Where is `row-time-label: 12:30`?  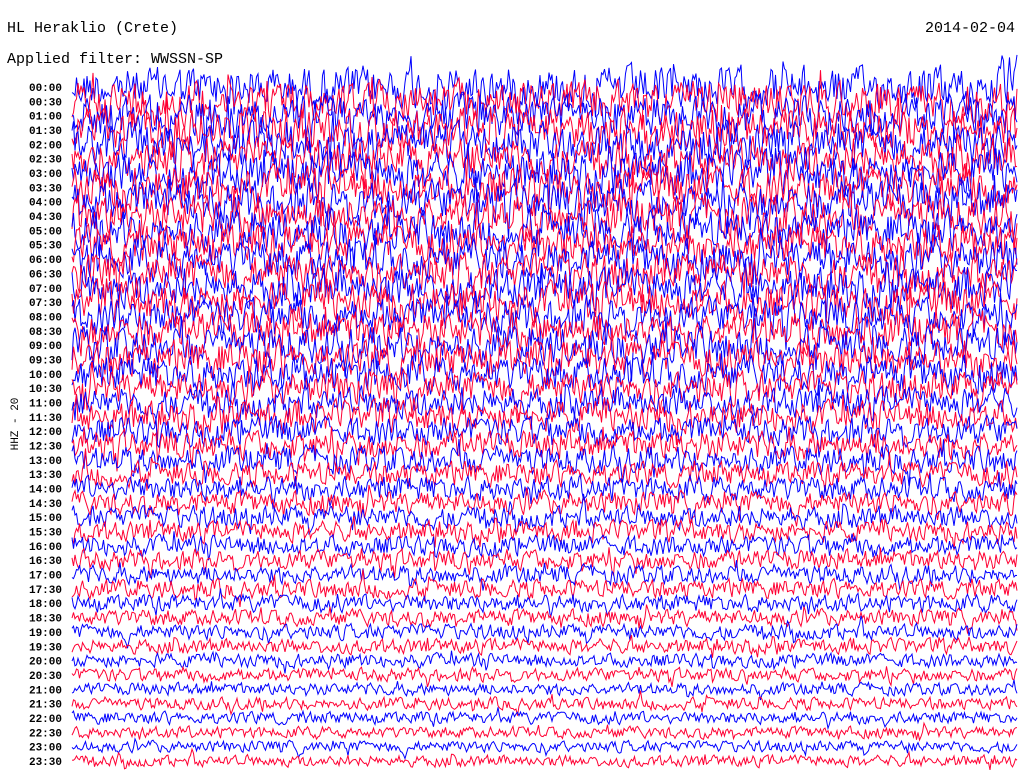 row-time-label: 12:30 is located at coordinates (45, 448).